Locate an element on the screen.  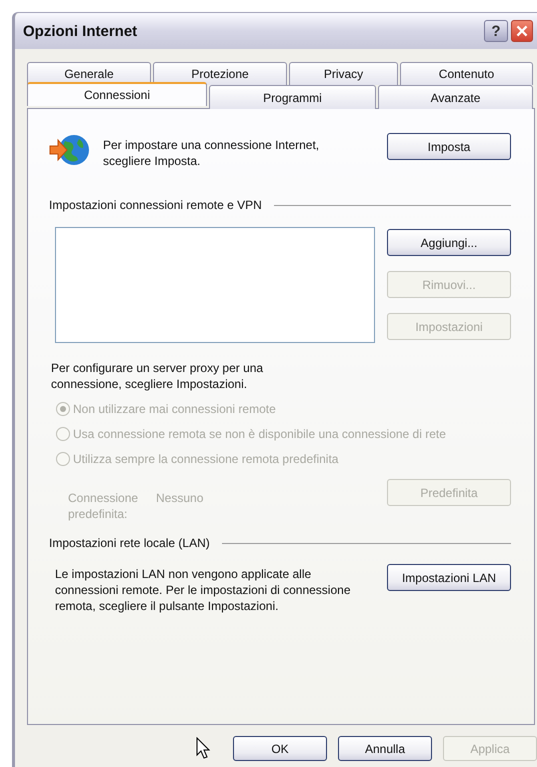
tab: Avanzate is located at coordinates (455, 97).